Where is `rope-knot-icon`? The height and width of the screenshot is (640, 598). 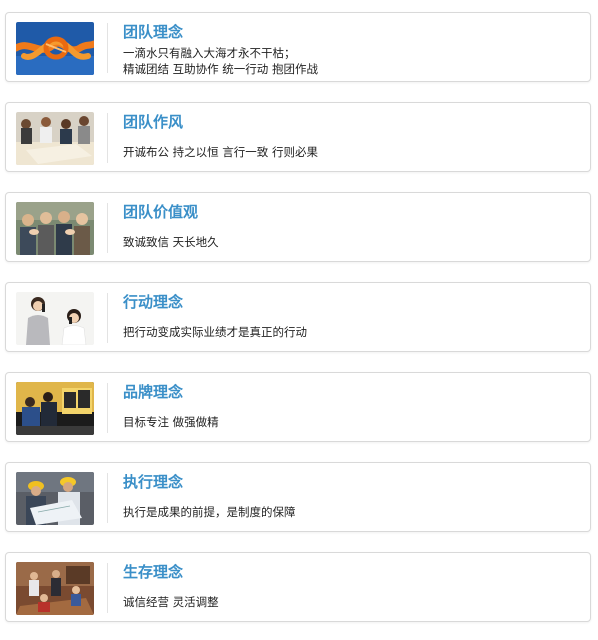 rope-knot-icon is located at coordinates (55, 48).